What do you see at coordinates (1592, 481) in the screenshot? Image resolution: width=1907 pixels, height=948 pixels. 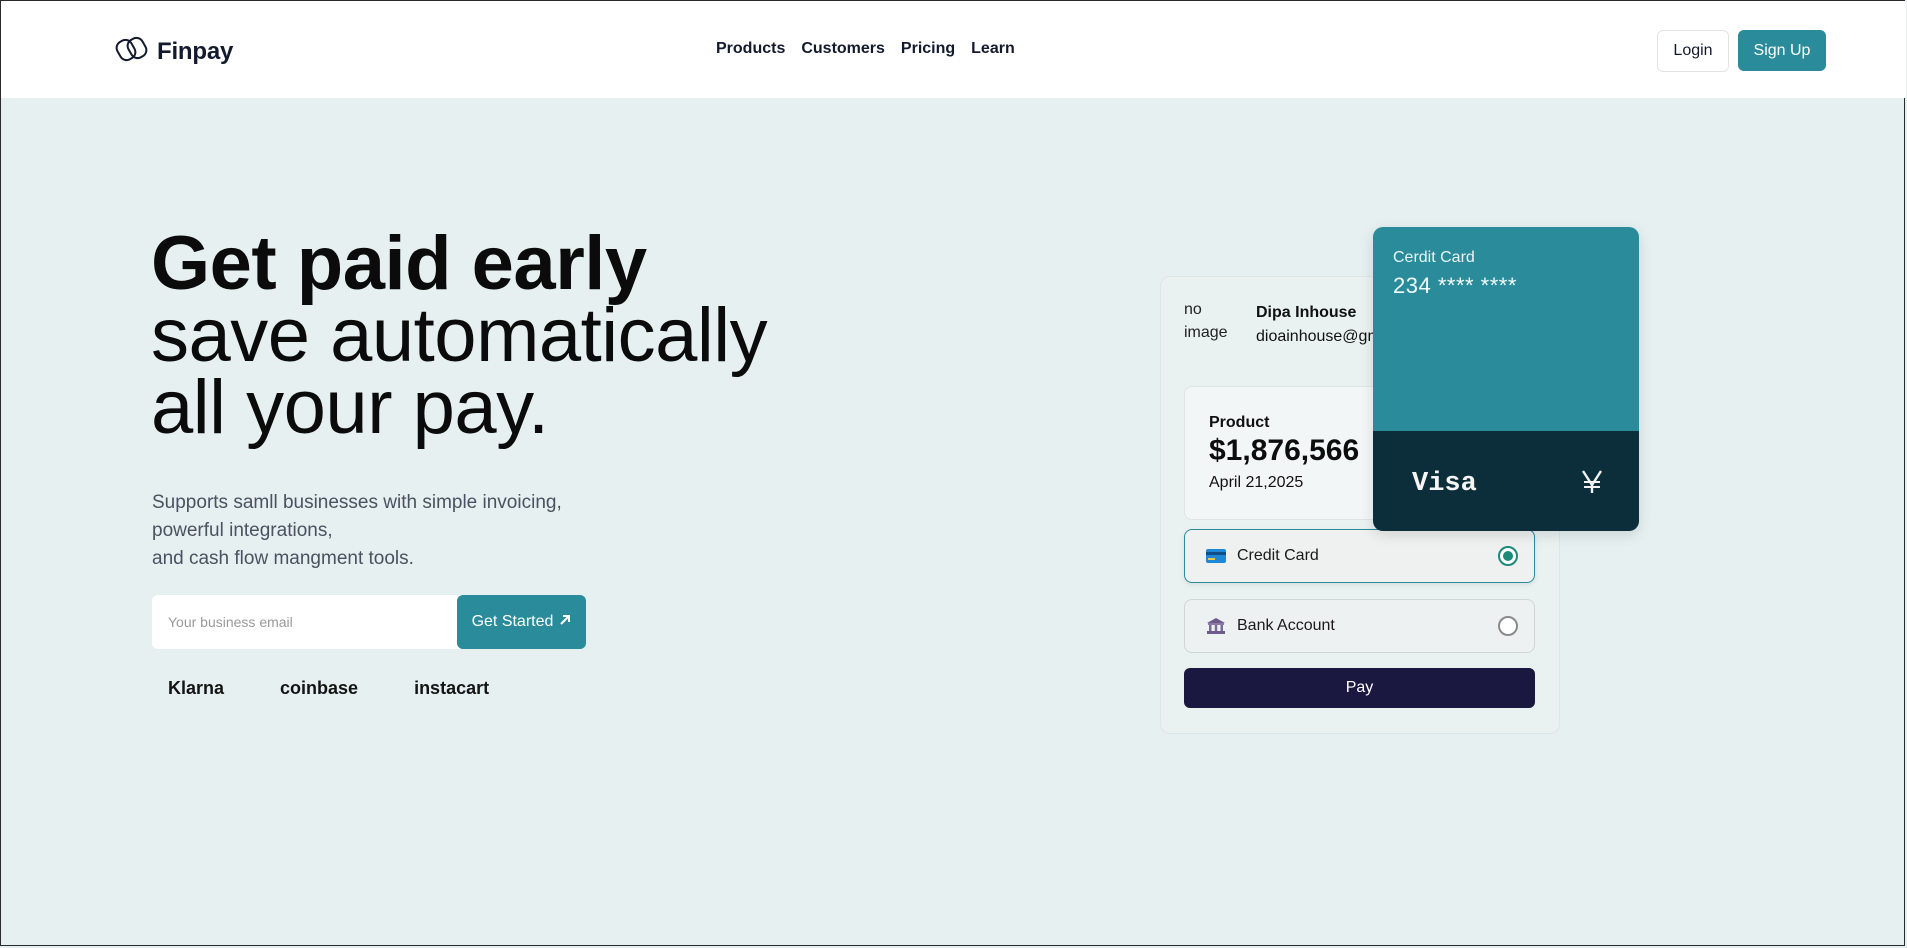 I see `yen-icon` at bounding box center [1592, 481].